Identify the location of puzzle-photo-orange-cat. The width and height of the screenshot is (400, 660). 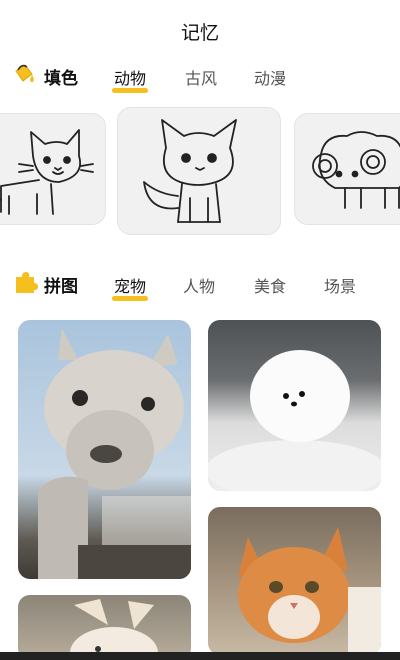
(294, 581).